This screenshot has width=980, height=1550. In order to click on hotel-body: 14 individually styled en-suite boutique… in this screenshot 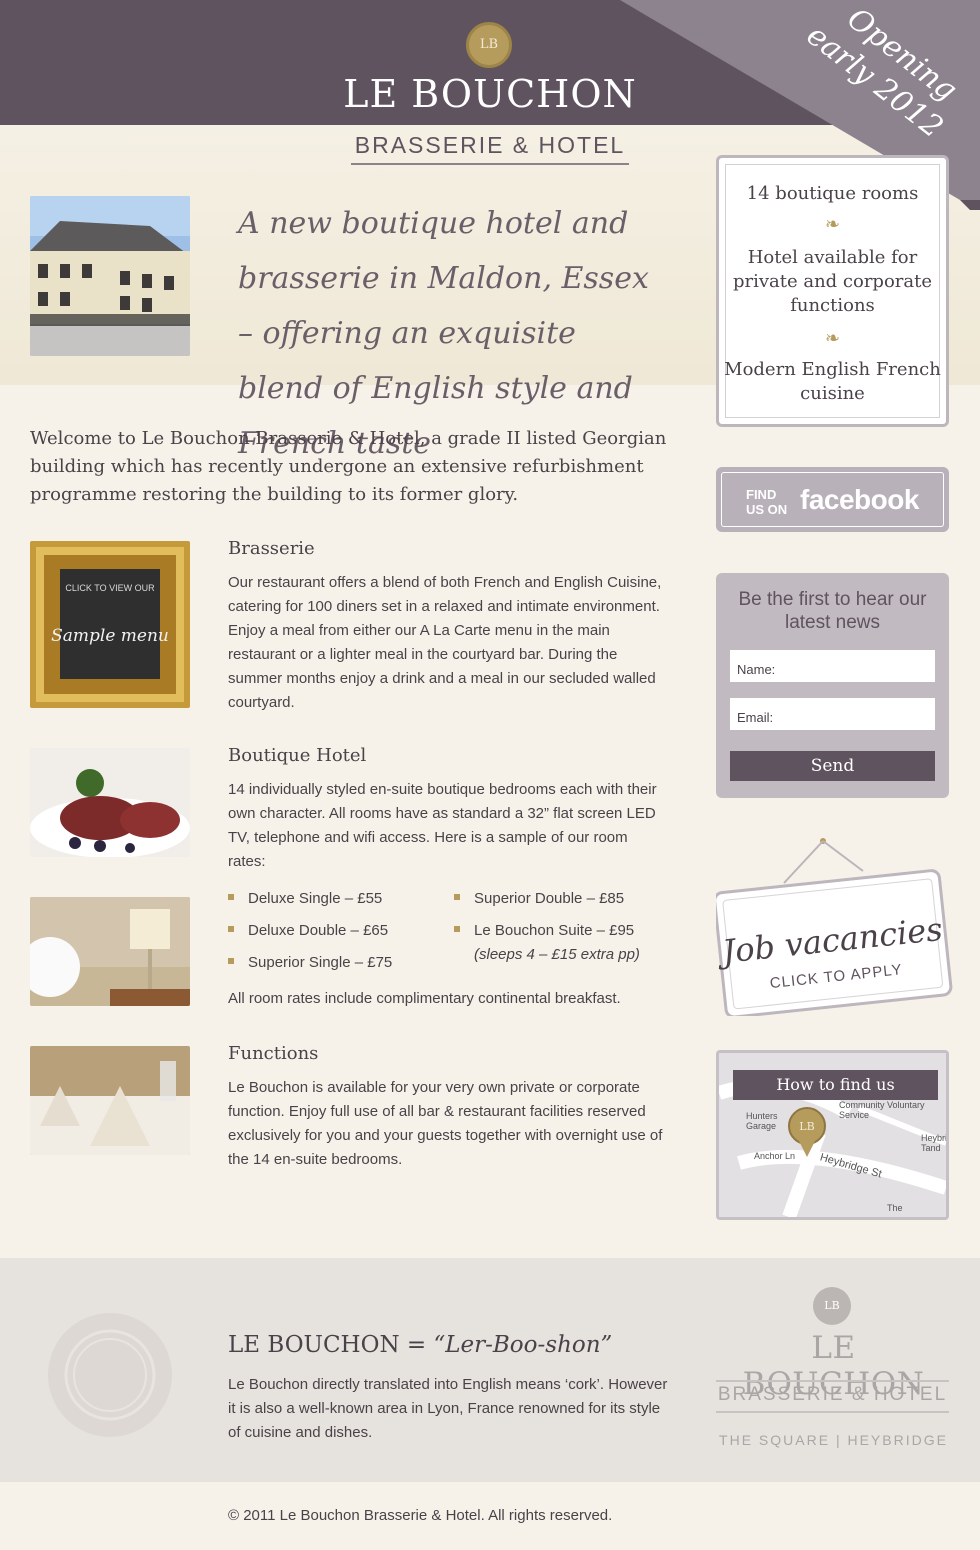, I will do `click(442, 825)`.